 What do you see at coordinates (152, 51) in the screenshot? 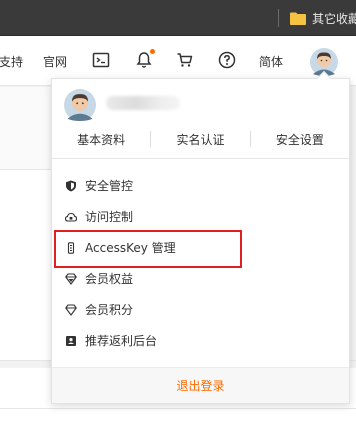
I see `notification-dot` at bounding box center [152, 51].